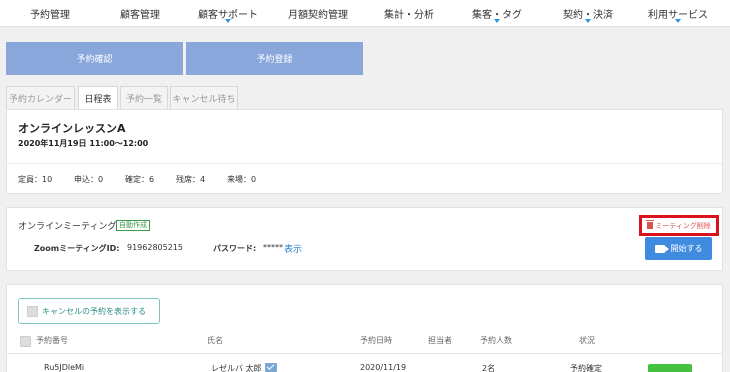 The image size is (730, 372). I want to click on row-name-text: レゼルバ 太郎, so click(236, 368).